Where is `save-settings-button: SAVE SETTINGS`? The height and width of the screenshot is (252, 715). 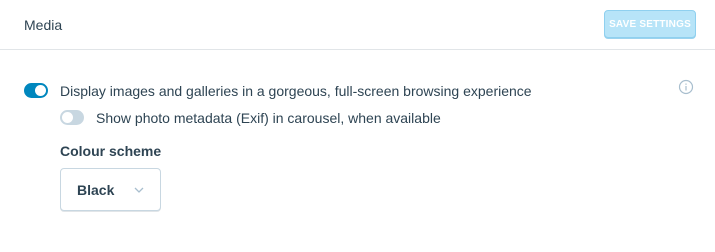
save-settings-button: SAVE SETTINGS is located at coordinates (650, 24).